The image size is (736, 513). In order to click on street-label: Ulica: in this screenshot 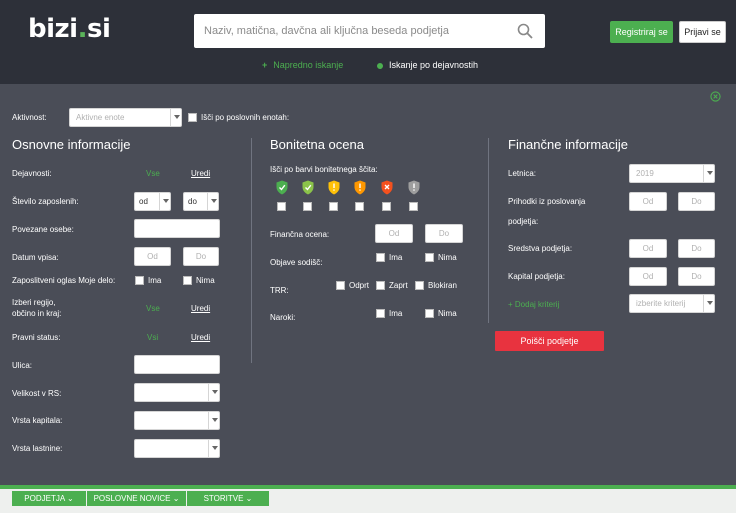, I will do `click(22, 365)`.